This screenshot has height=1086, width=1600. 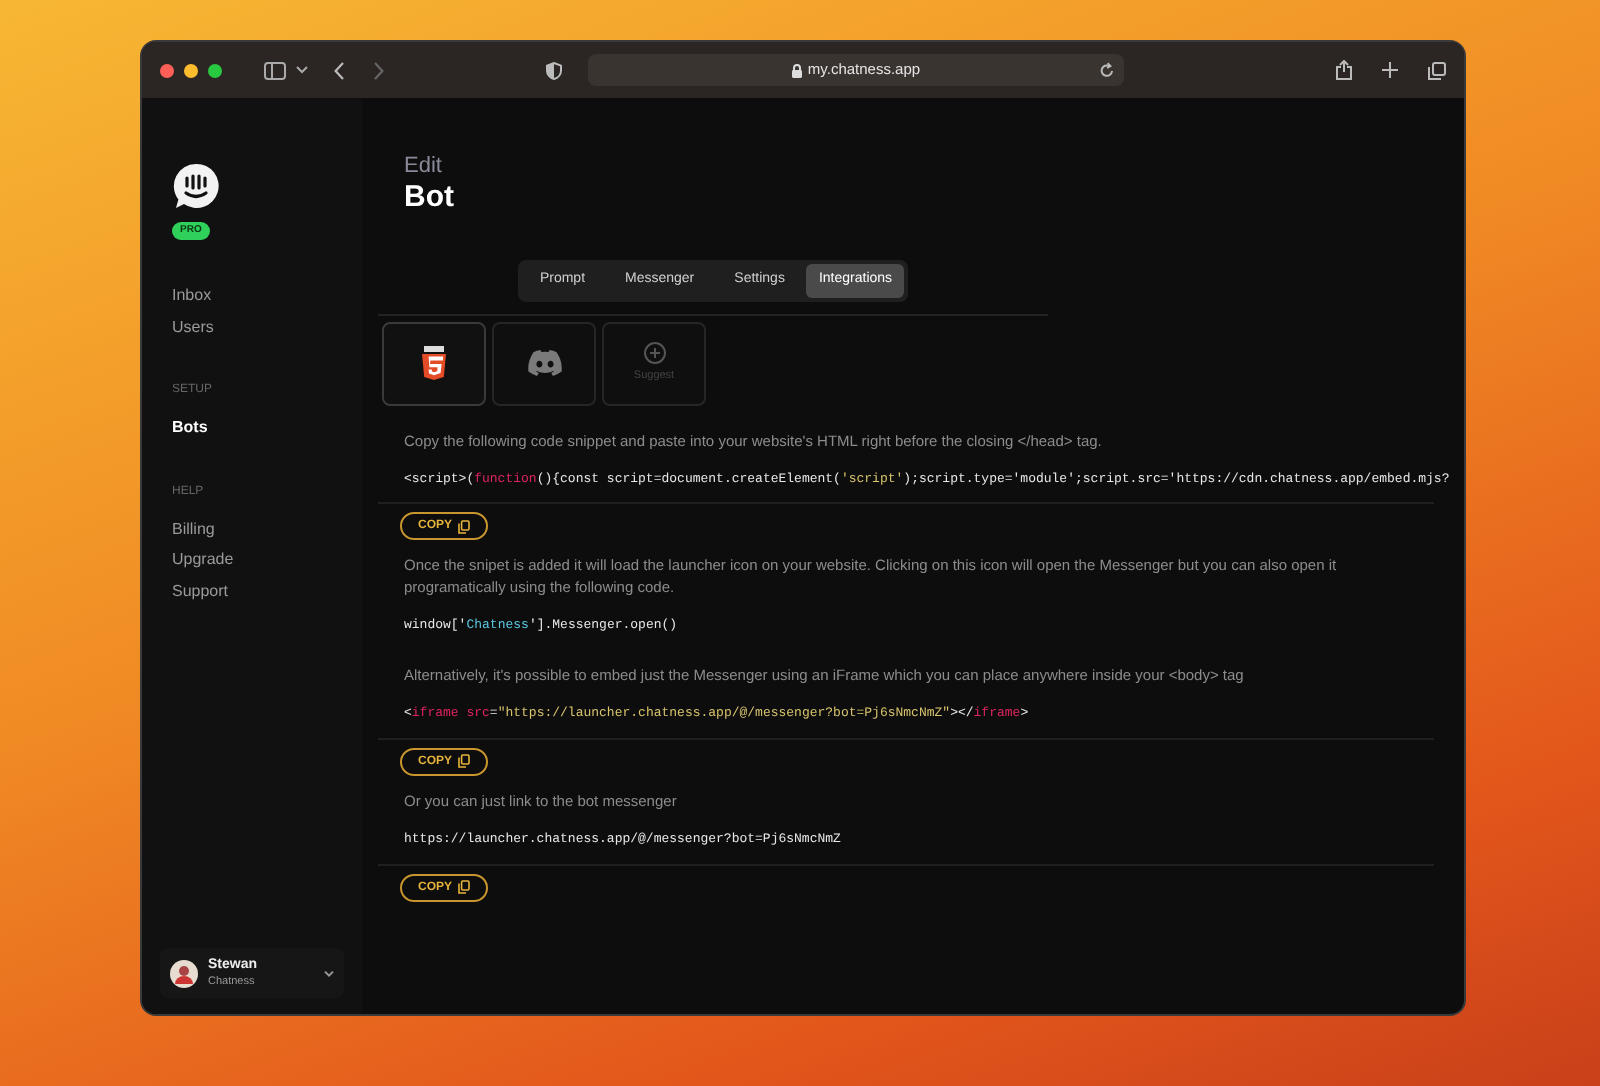 What do you see at coordinates (191, 70) in the screenshot?
I see `minimize-window-button` at bounding box center [191, 70].